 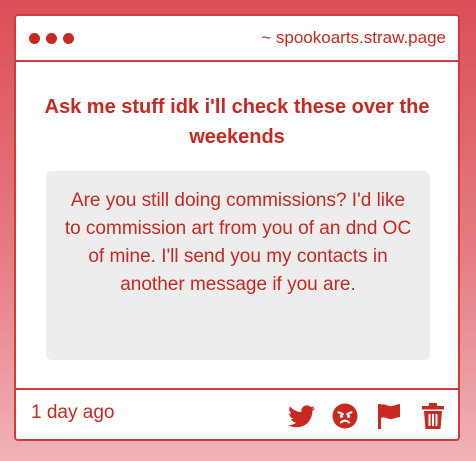 What do you see at coordinates (353, 38) in the screenshot?
I see `page-url: ~ spookoarts.straw.page` at bounding box center [353, 38].